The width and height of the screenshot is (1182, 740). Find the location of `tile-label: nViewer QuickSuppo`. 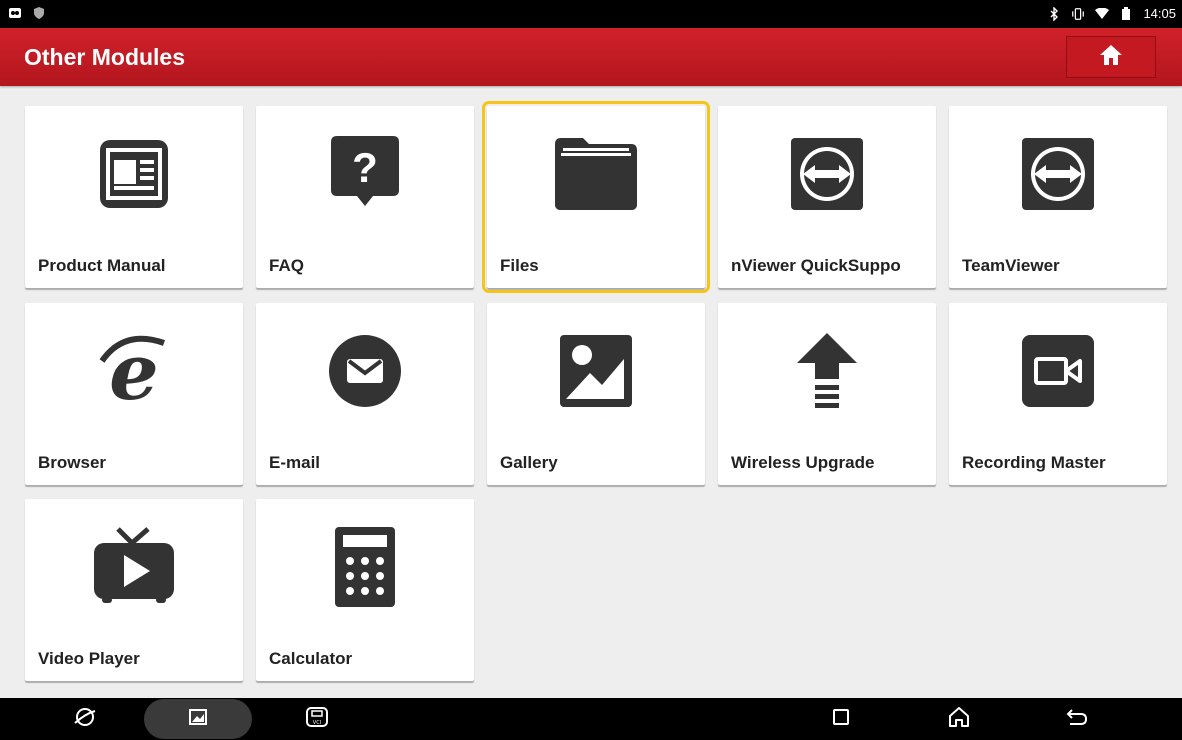

tile-label: nViewer QuickSuppo is located at coordinates (816, 265).